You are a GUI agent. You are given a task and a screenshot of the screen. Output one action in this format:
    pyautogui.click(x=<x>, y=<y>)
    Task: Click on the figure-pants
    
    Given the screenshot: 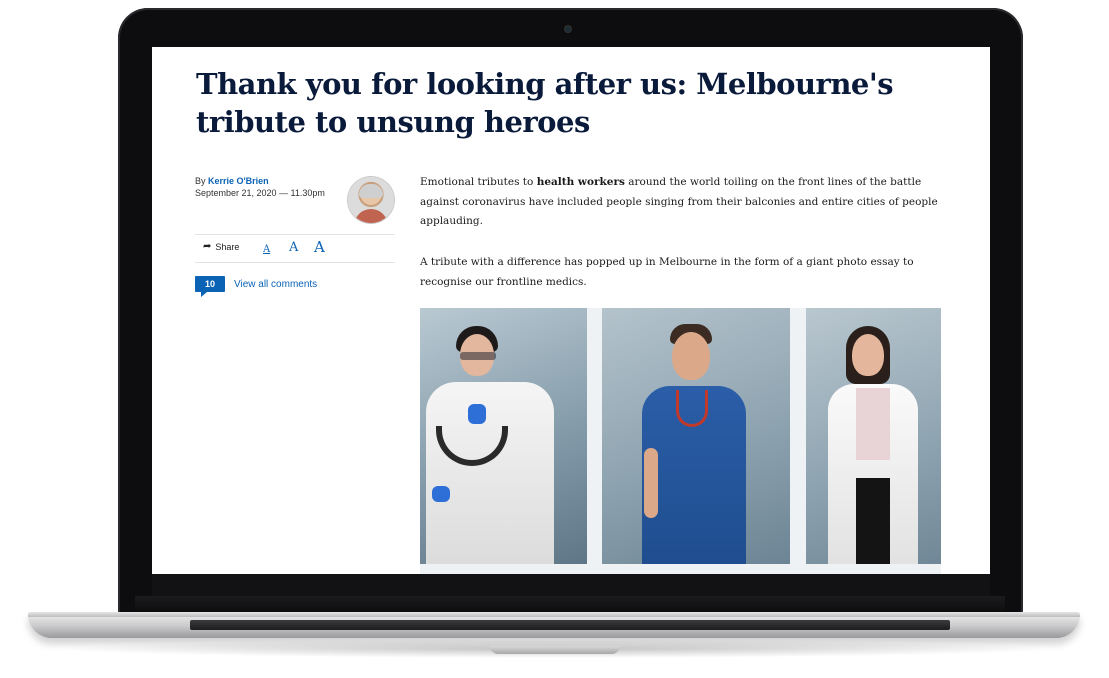 What is the action you would take?
    pyautogui.click(x=873, y=521)
    